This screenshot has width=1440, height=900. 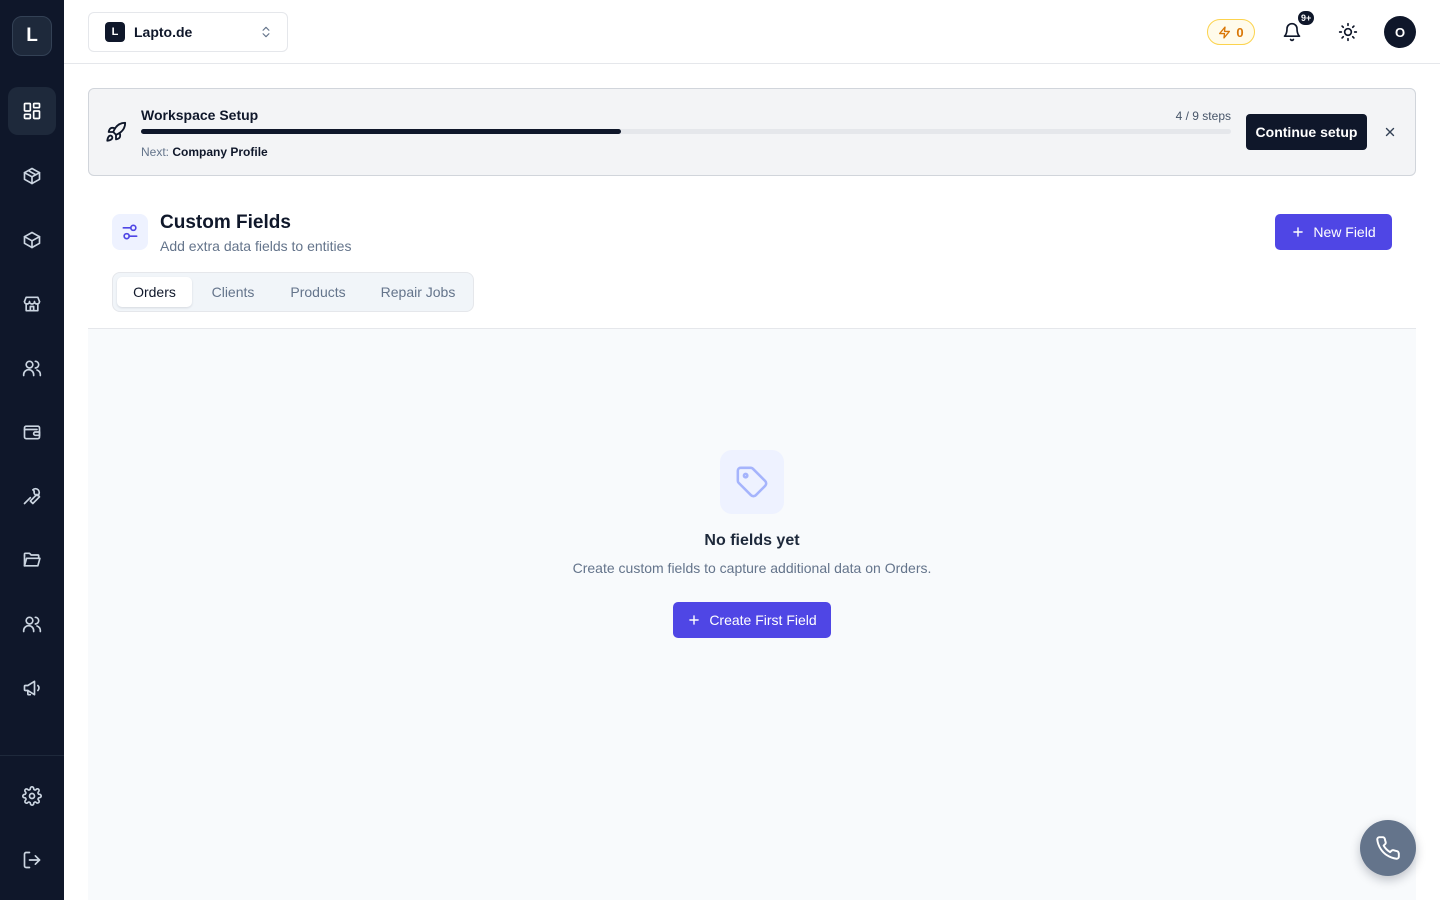 I want to click on sun-icon, so click(x=1348, y=32).